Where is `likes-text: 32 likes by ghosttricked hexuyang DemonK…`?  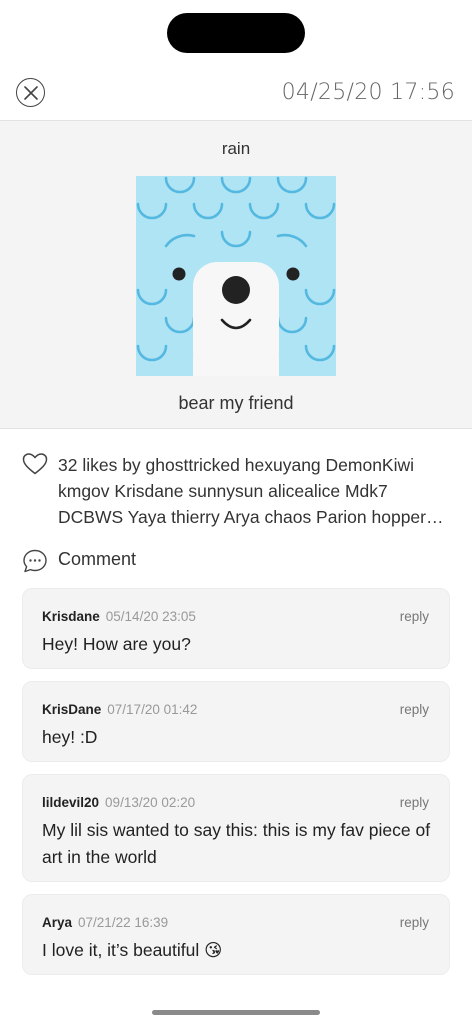
likes-text: 32 likes by ghosttricked hexuyang DemonK… is located at coordinates (255, 491).